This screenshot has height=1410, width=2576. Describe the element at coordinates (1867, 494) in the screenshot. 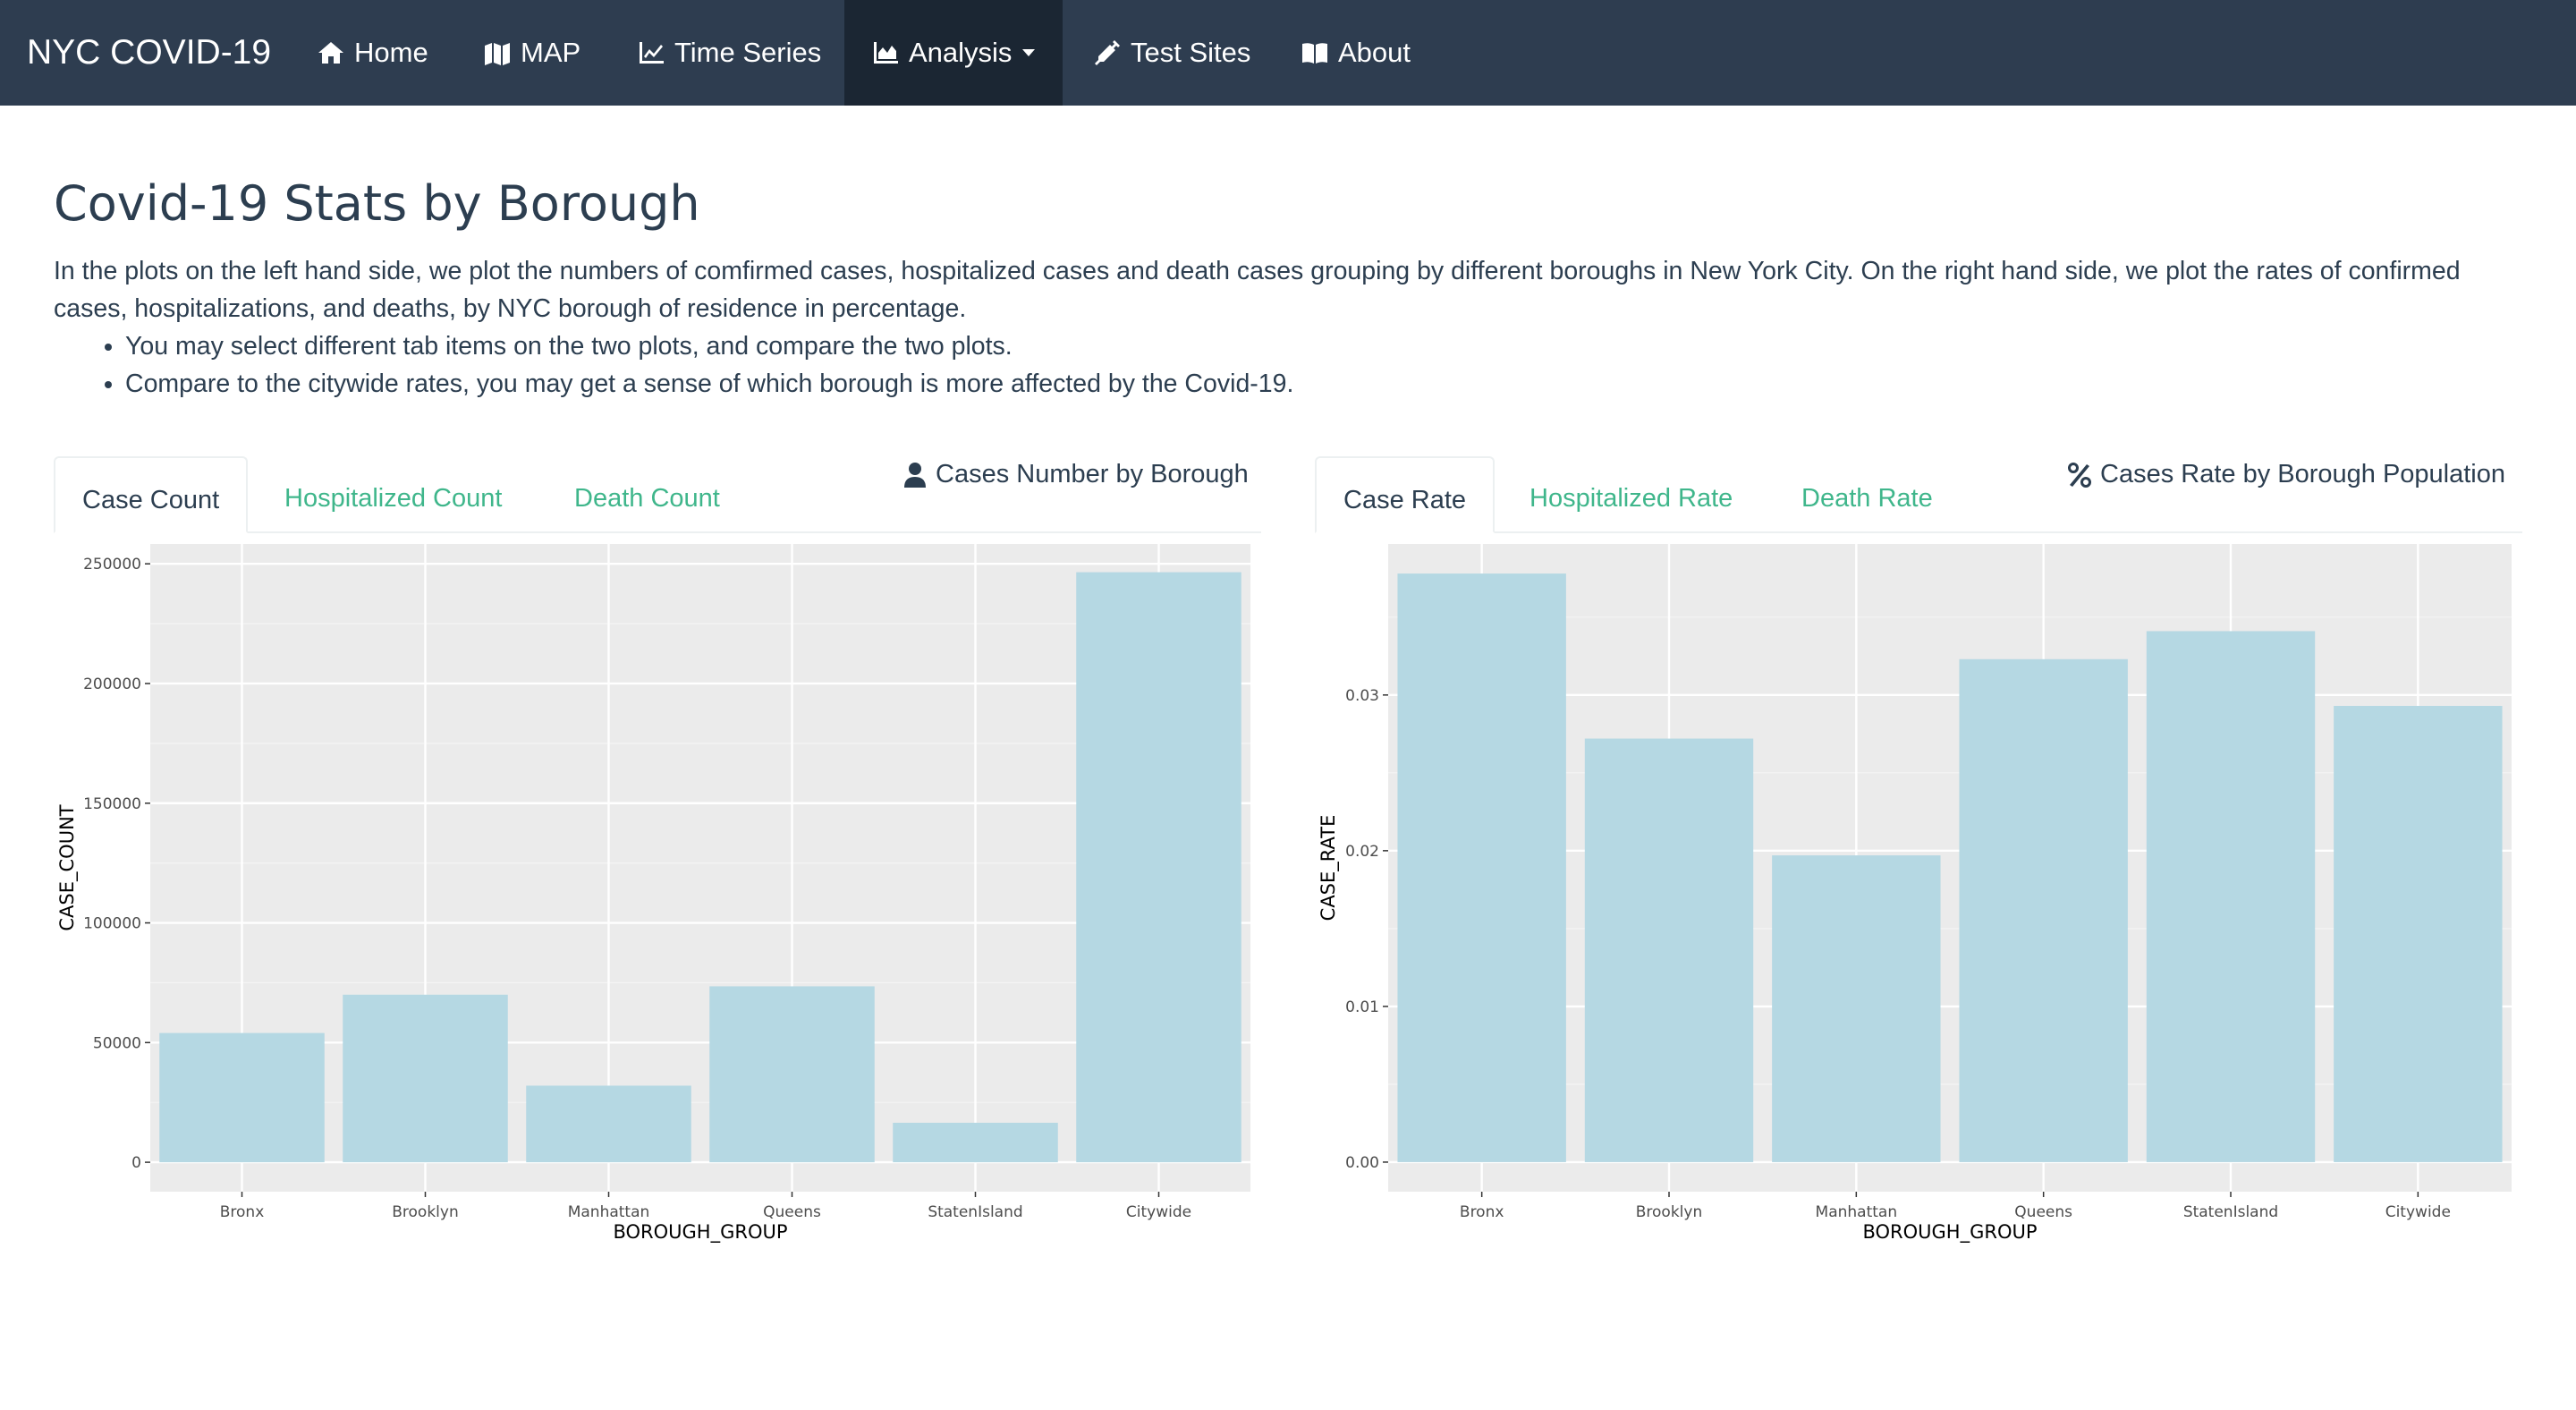

I see `tab-death-rate: Death Rate` at that location.